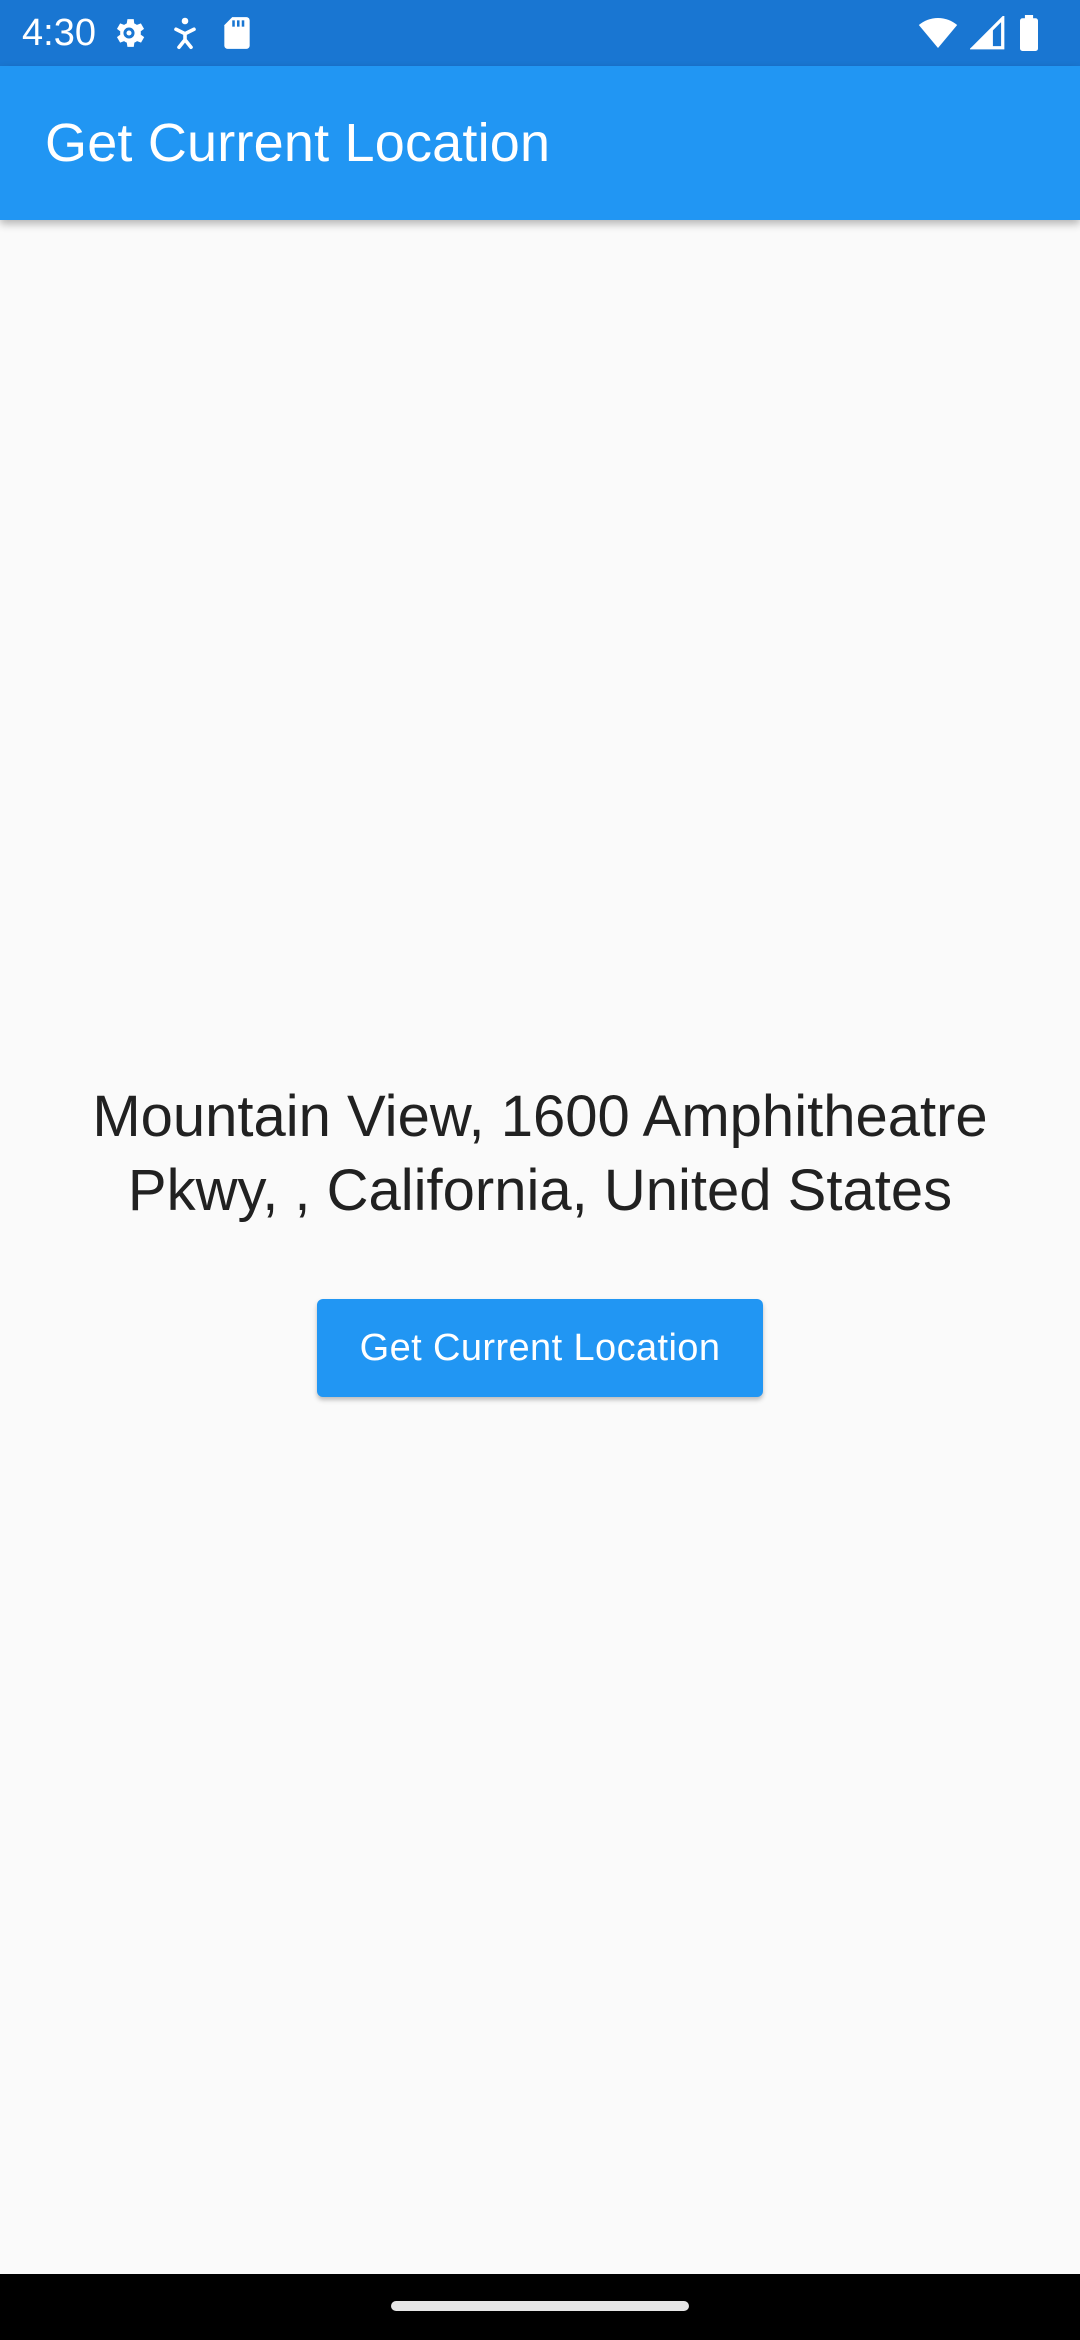 The height and width of the screenshot is (2340, 1080). Describe the element at coordinates (185, 33) in the screenshot. I see `accessibility-icon` at that location.